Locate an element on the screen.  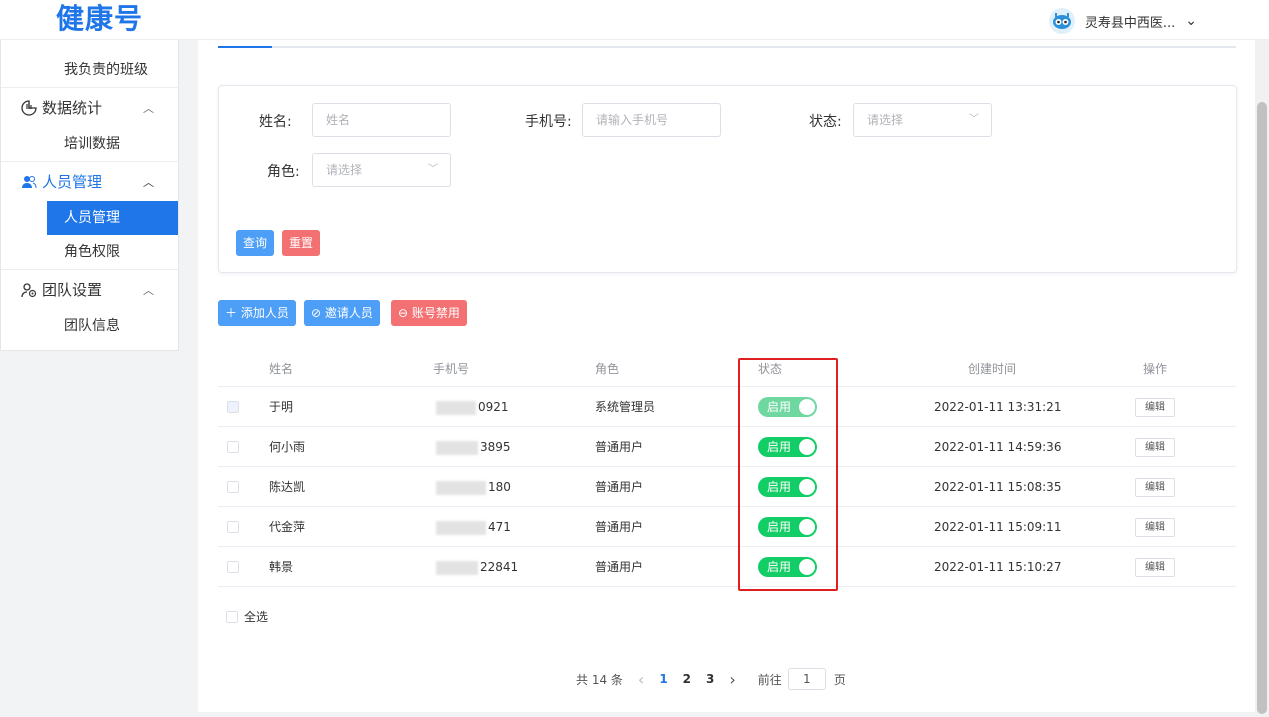
page-3: 3 is located at coordinates (710, 679).